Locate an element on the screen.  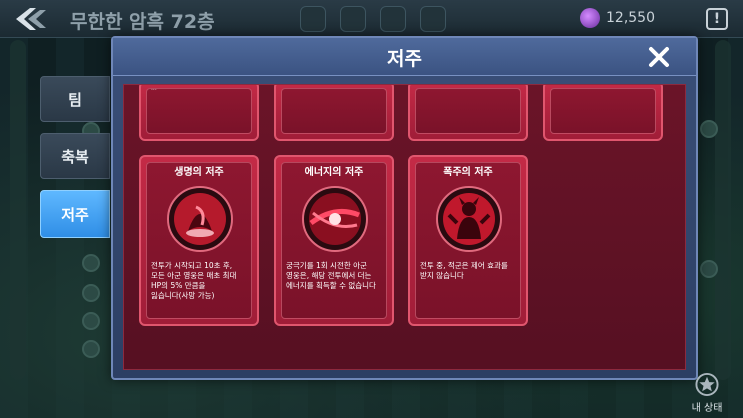
close-icon is located at coordinates (659, 57).